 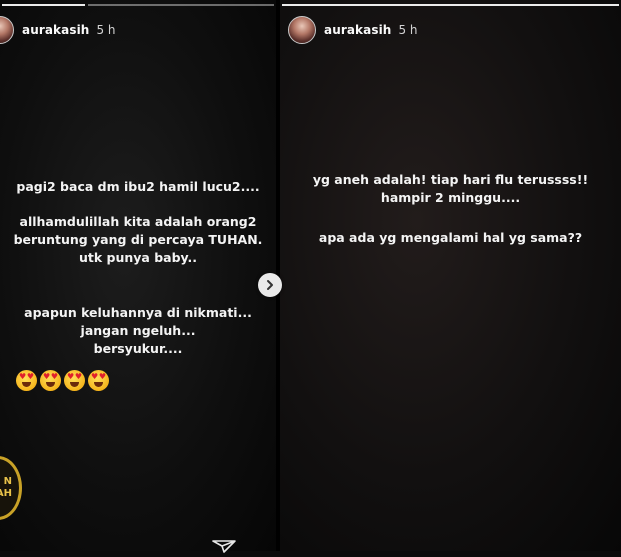 I want to click on send-icon, so click(x=224, y=546).